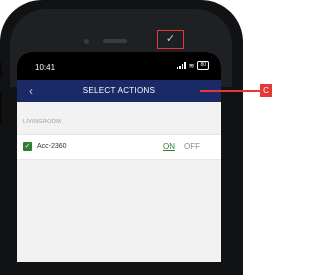  Describe the element at coordinates (192, 146) in the screenshot. I see `off-option: OFF` at that location.